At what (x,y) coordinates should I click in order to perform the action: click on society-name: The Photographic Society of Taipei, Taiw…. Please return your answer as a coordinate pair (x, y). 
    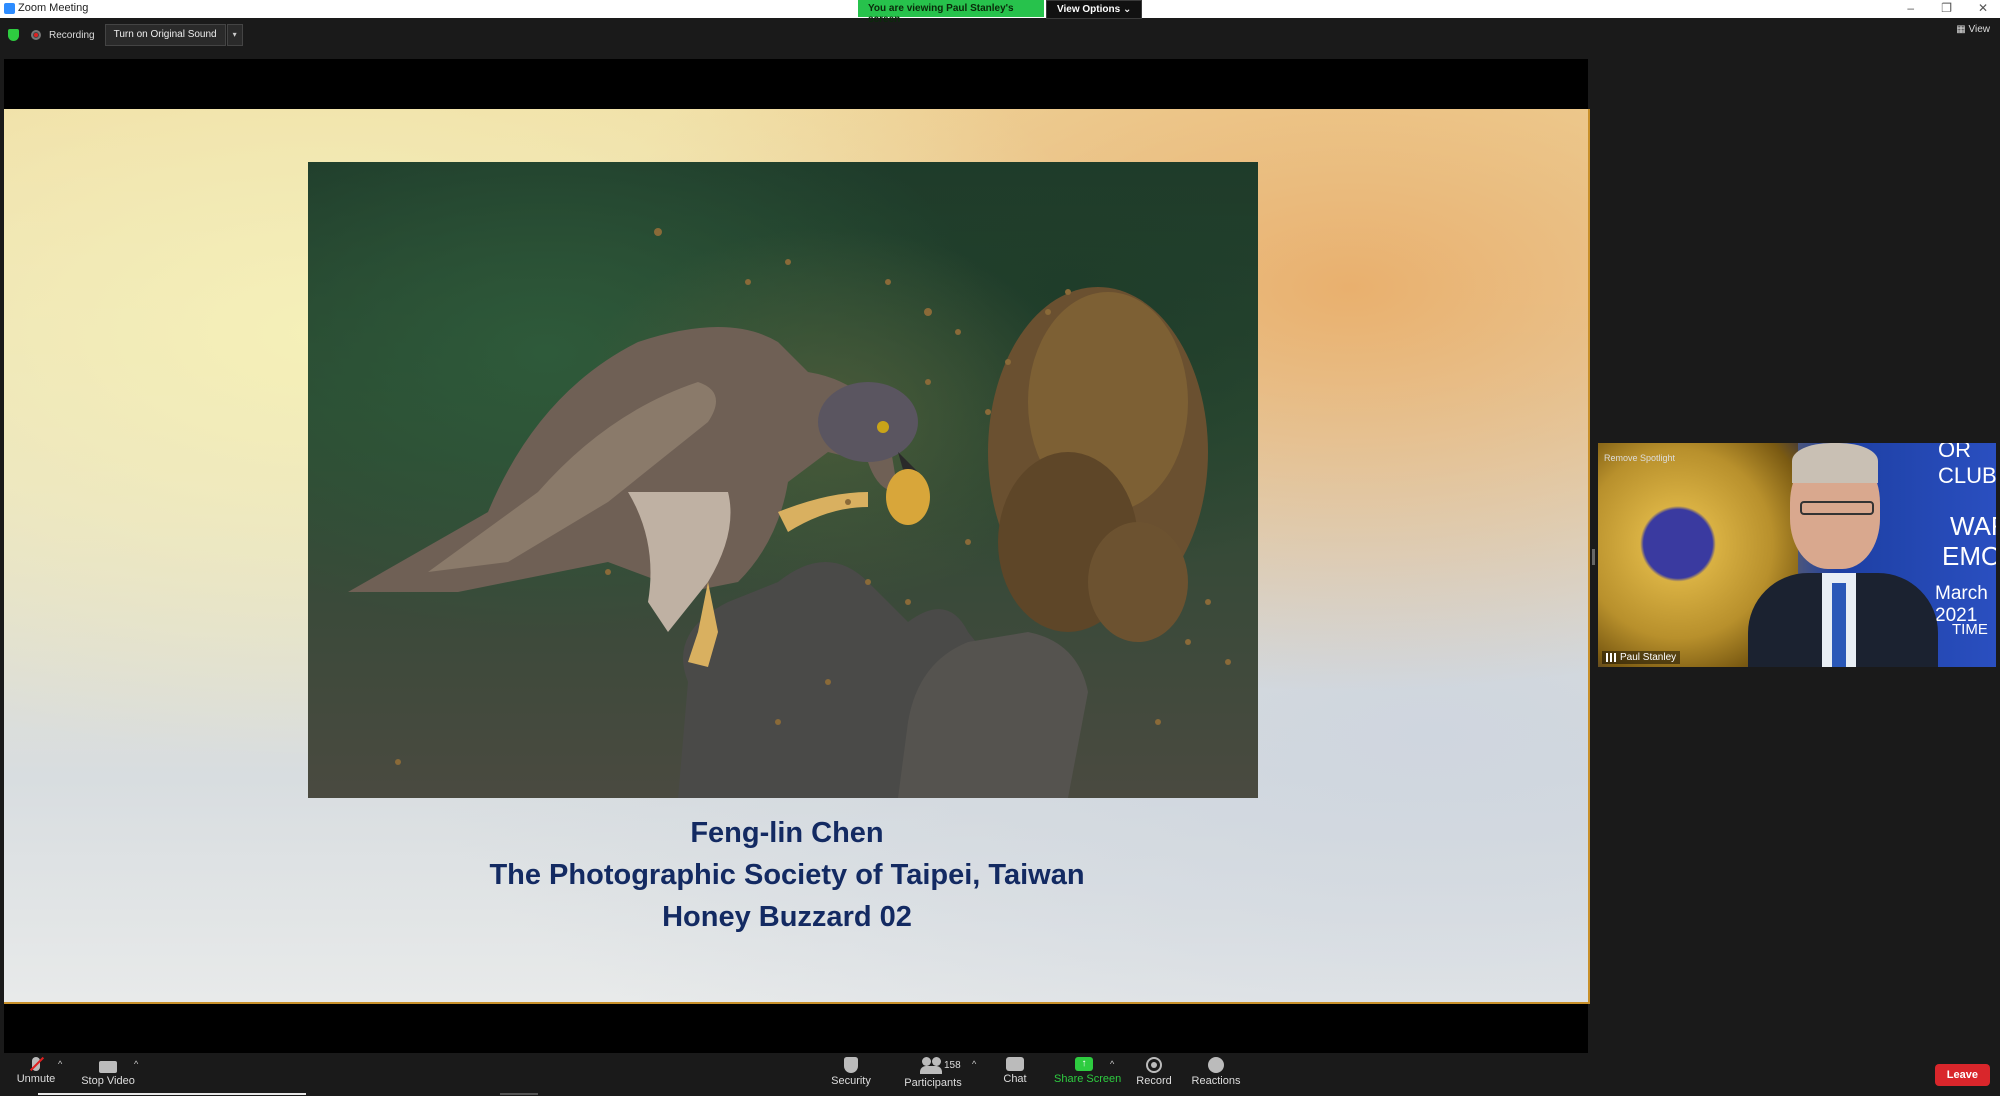
    Looking at the image, I should click on (787, 875).